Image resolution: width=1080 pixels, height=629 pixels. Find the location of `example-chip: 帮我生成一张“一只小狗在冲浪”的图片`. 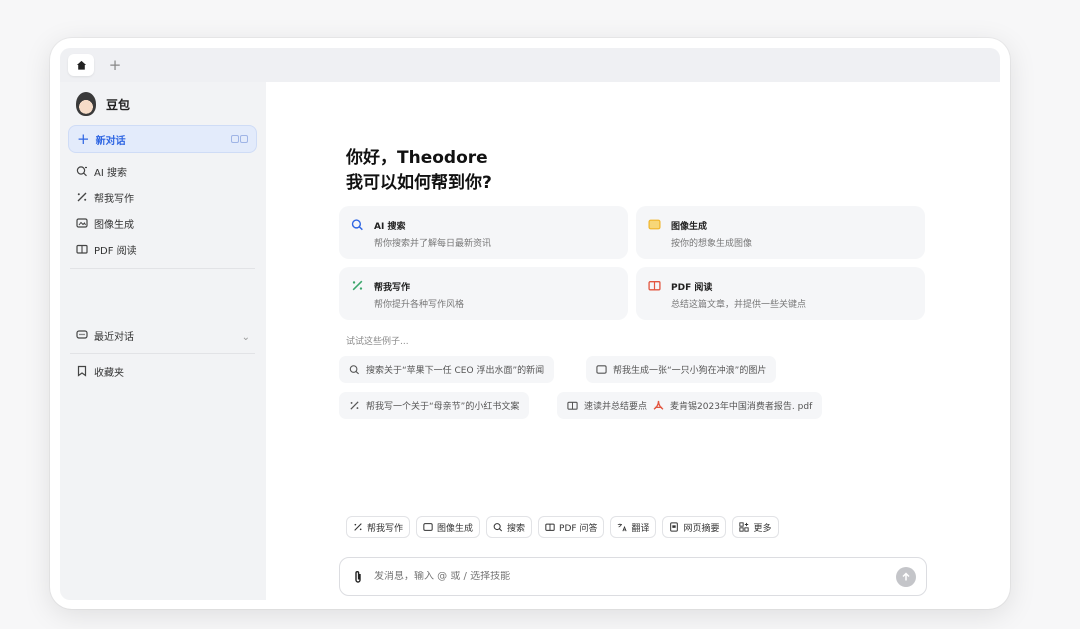

example-chip: 帮我生成一张“一只小狗在冲浪”的图片 is located at coordinates (681, 369).